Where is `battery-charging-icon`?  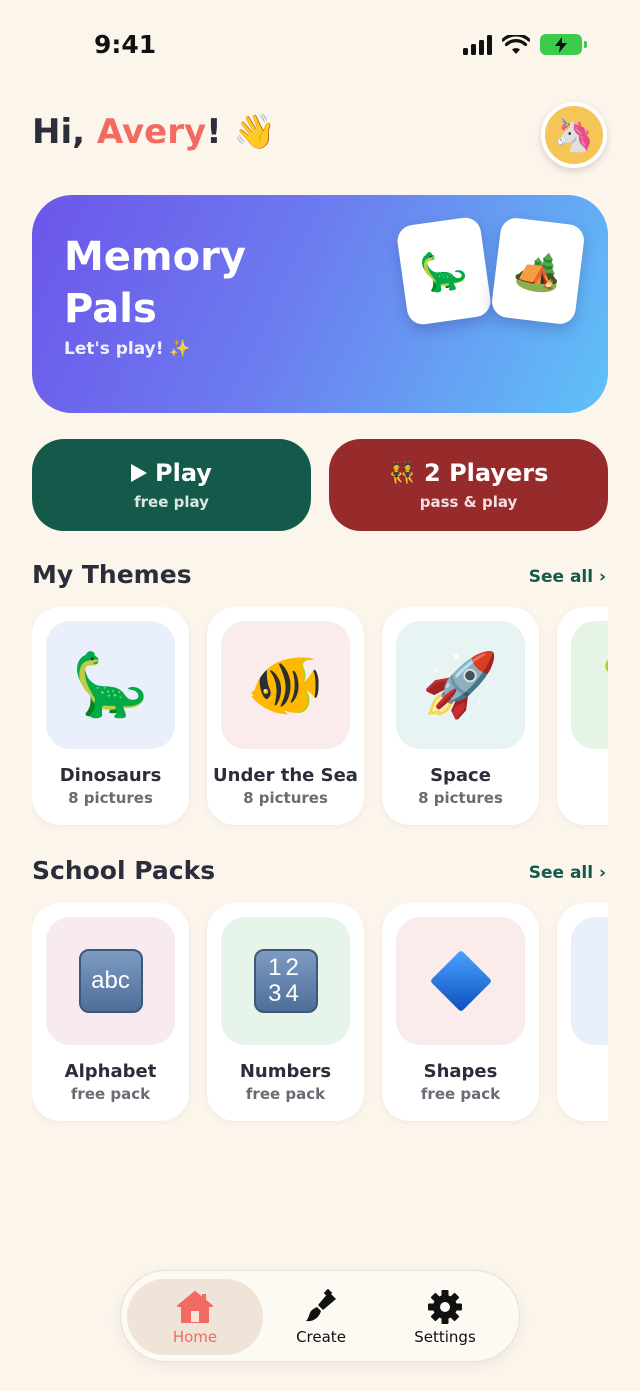
battery-charging-icon is located at coordinates (563, 44).